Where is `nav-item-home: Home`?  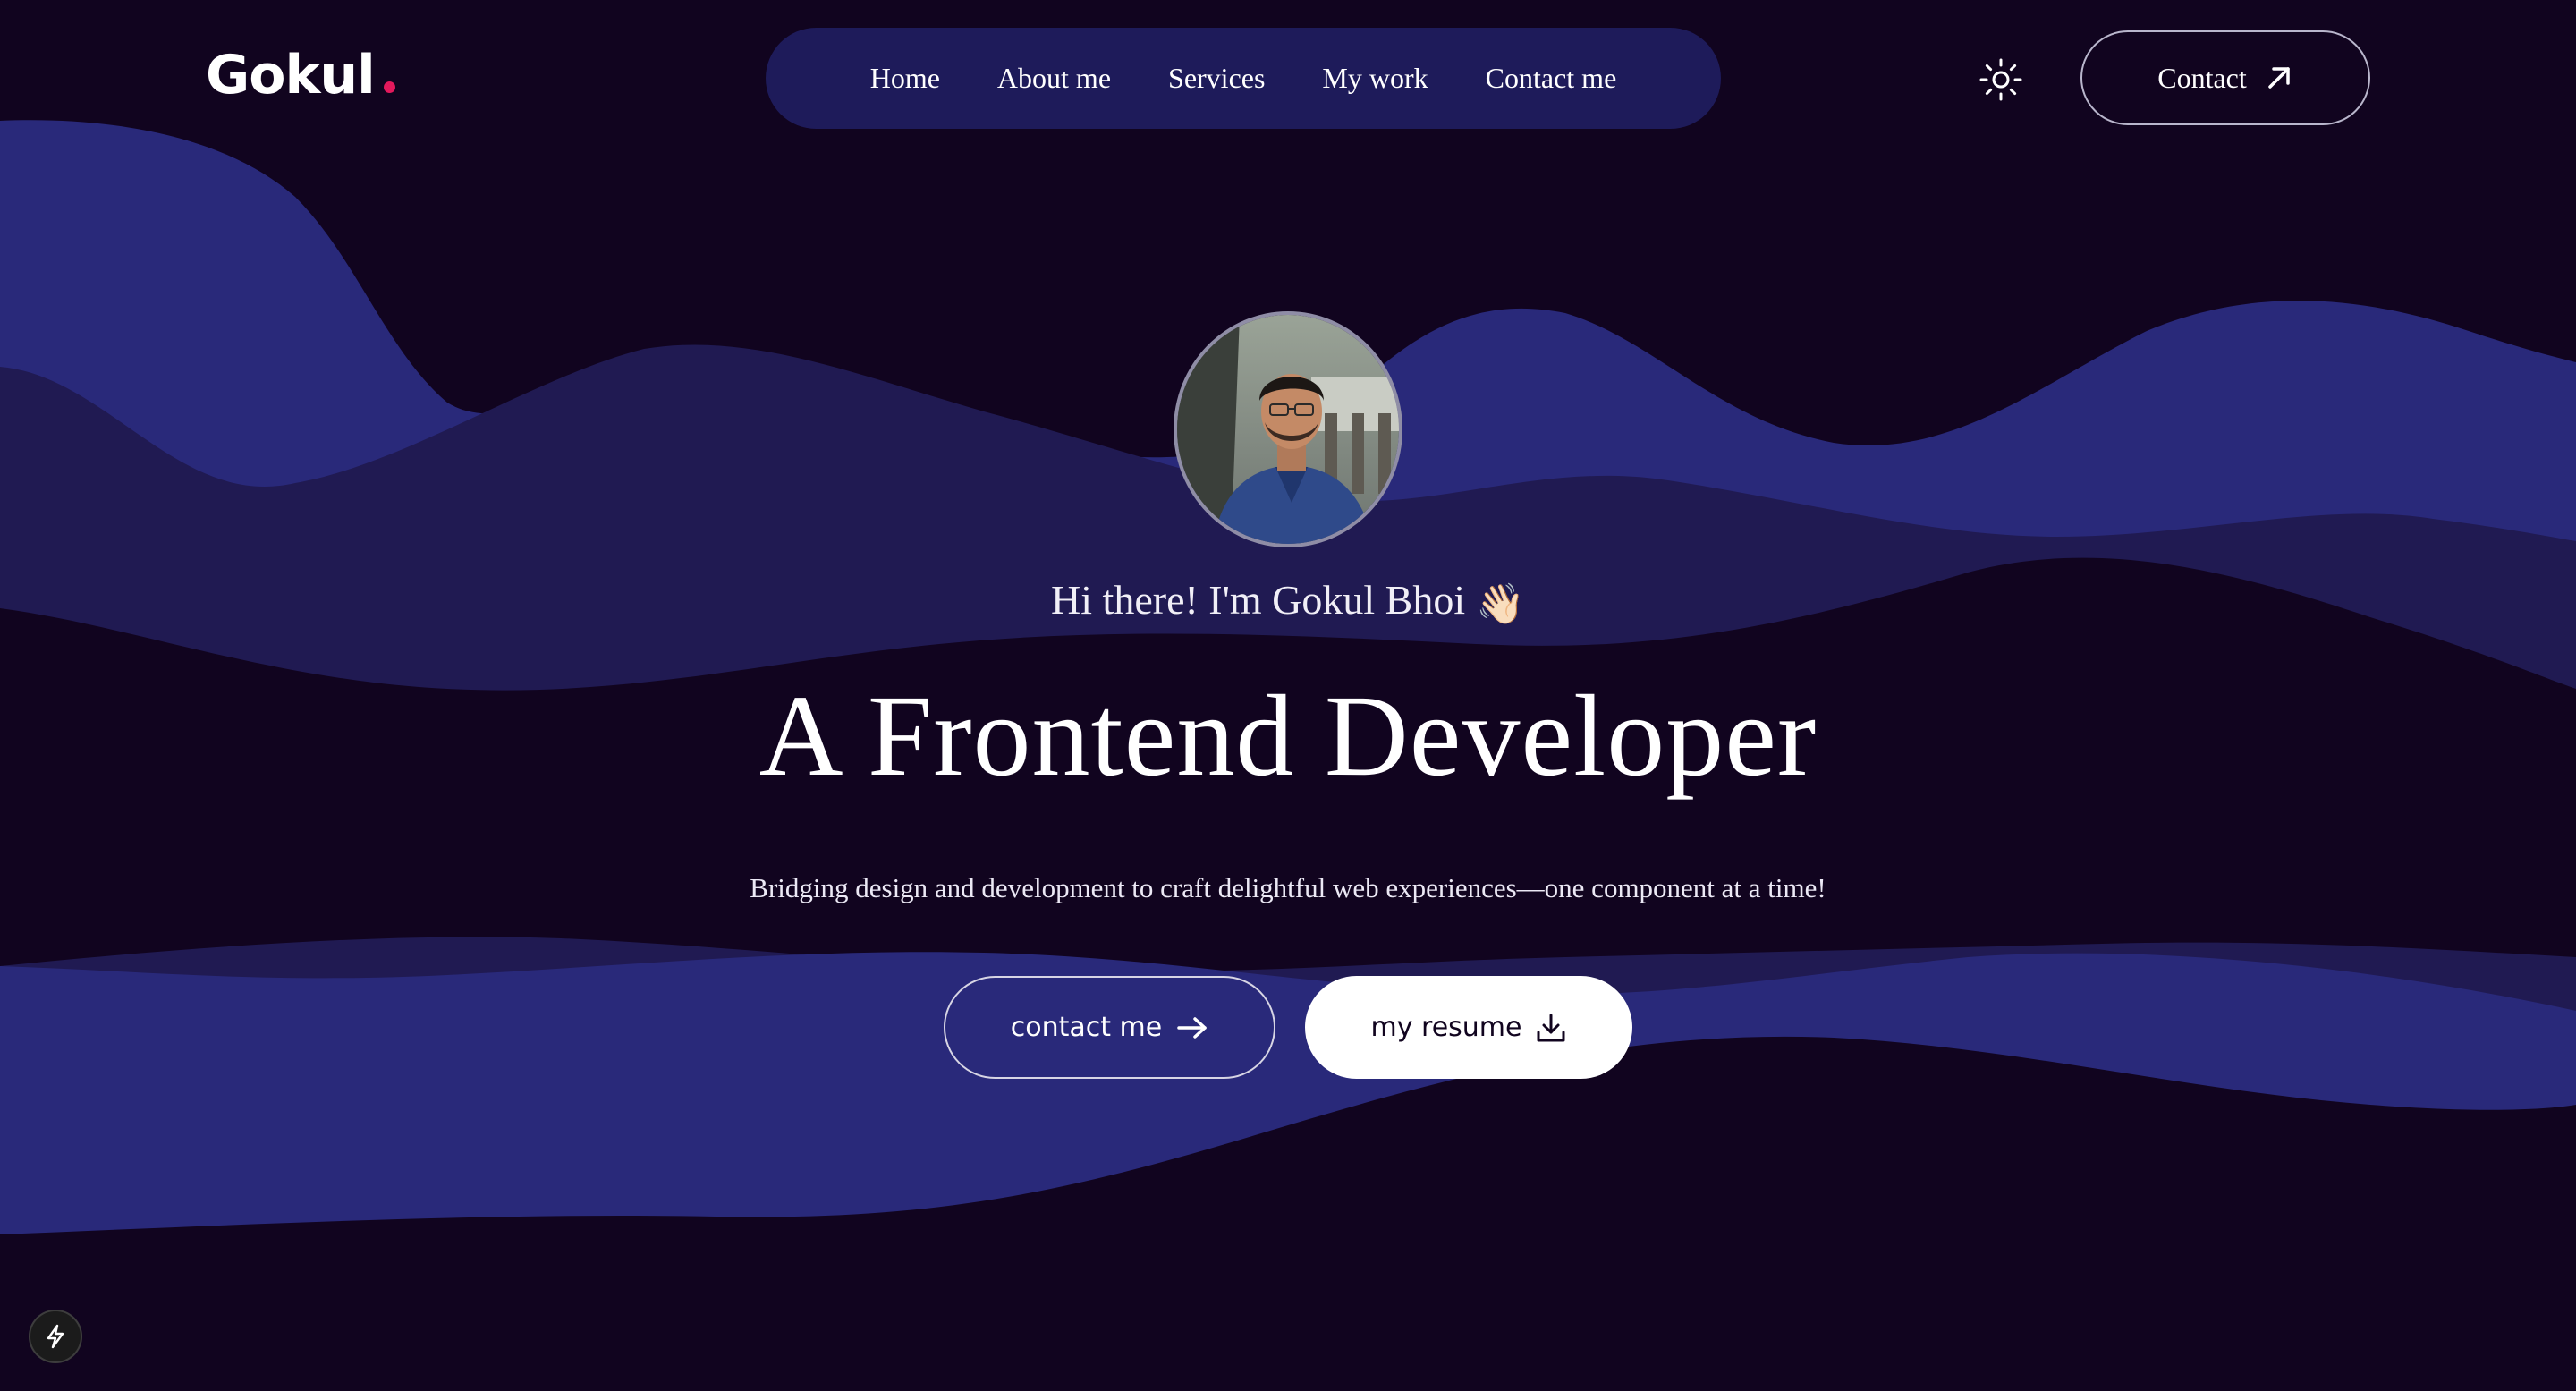 nav-item-home: Home is located at coordinates (905, 78).